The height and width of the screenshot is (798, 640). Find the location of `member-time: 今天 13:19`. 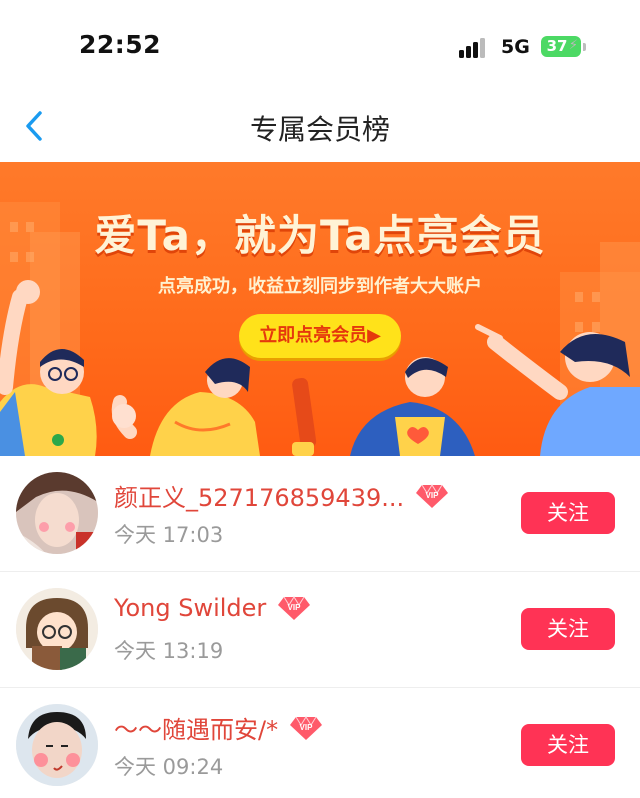

member-time: 今天 13:19 is located at coordinates (169, 651).